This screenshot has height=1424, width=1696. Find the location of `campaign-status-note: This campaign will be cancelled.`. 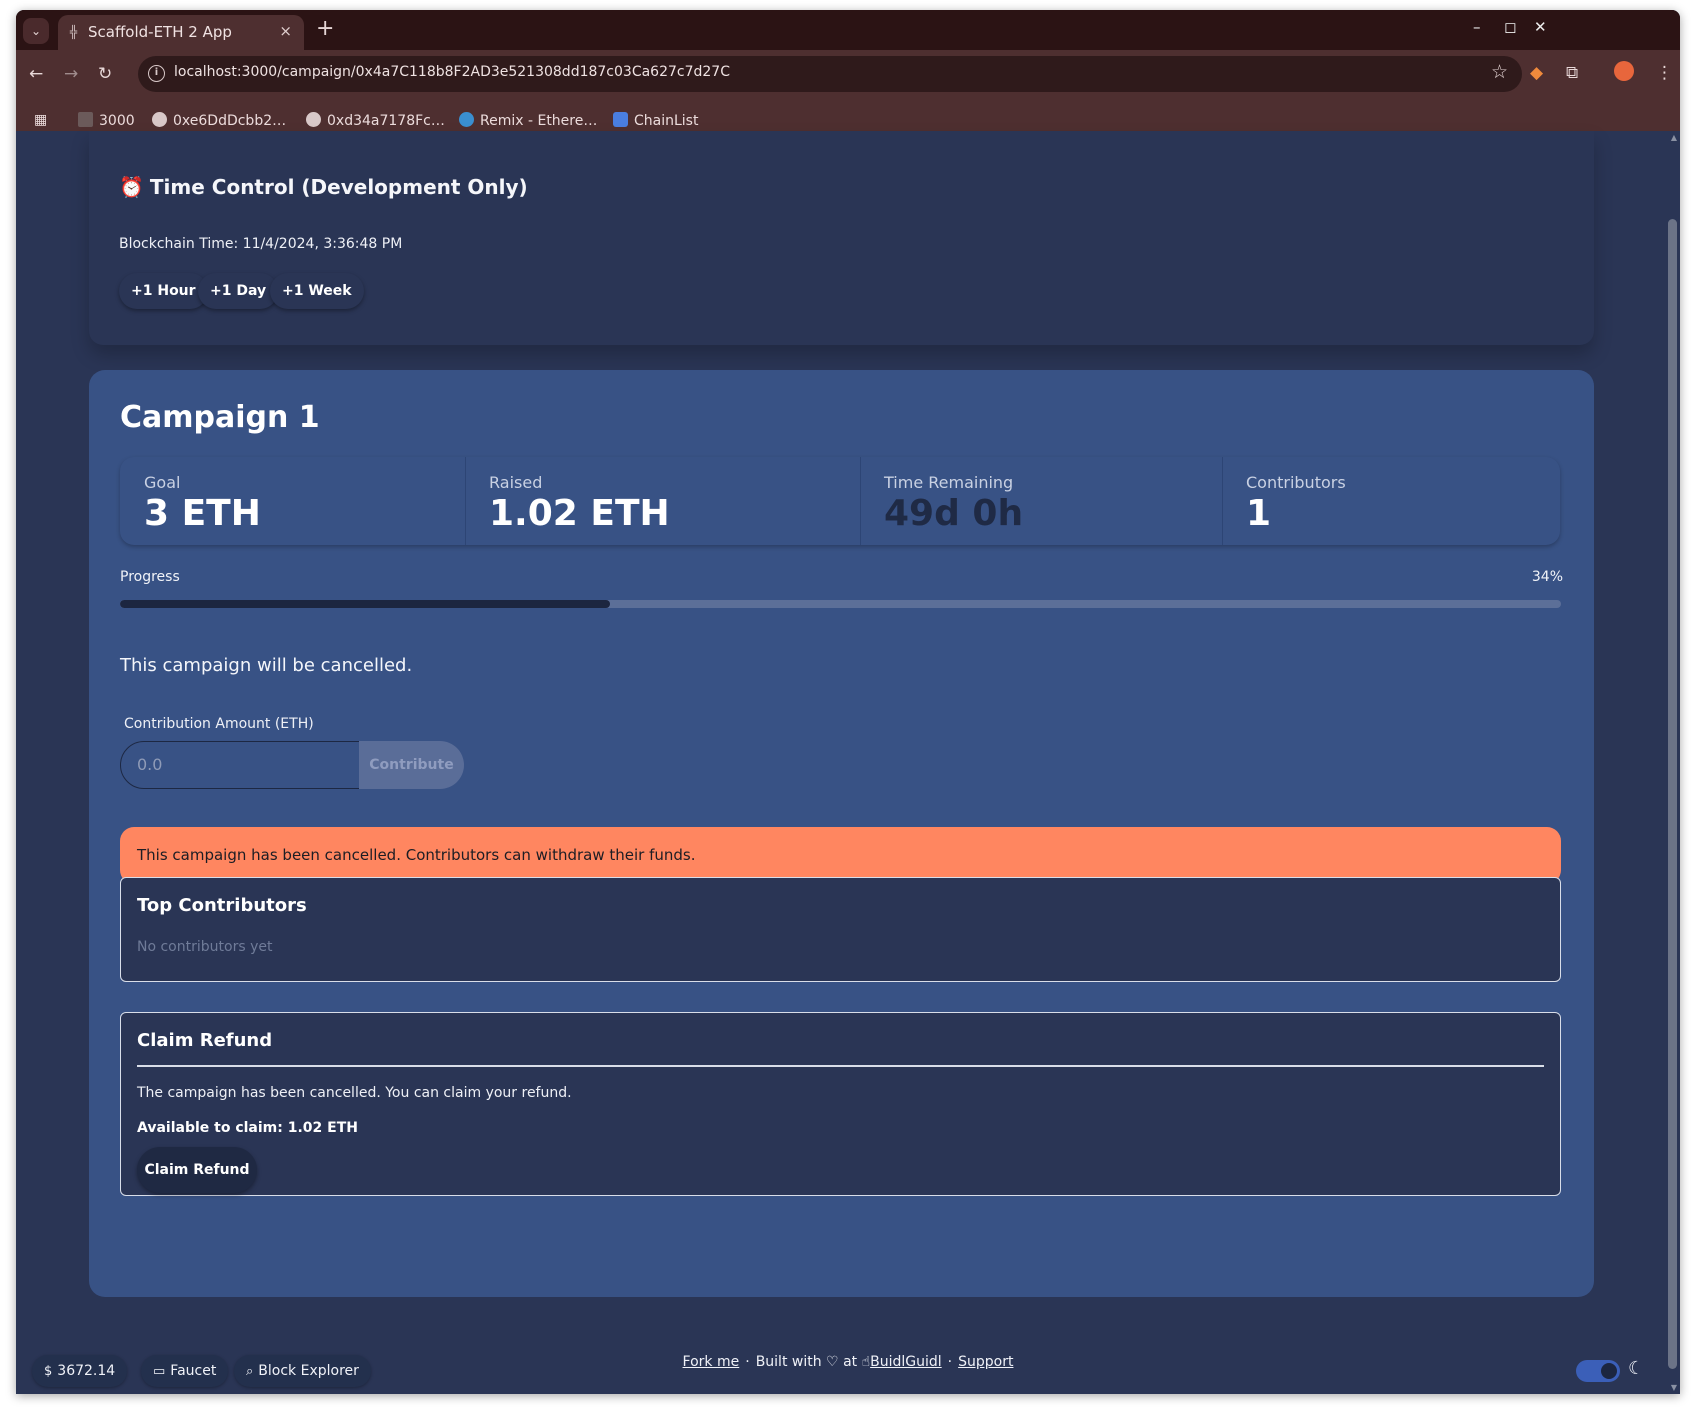

campaign-status-note: This campaign will be cancelled. is located at coordinates (266, 665).